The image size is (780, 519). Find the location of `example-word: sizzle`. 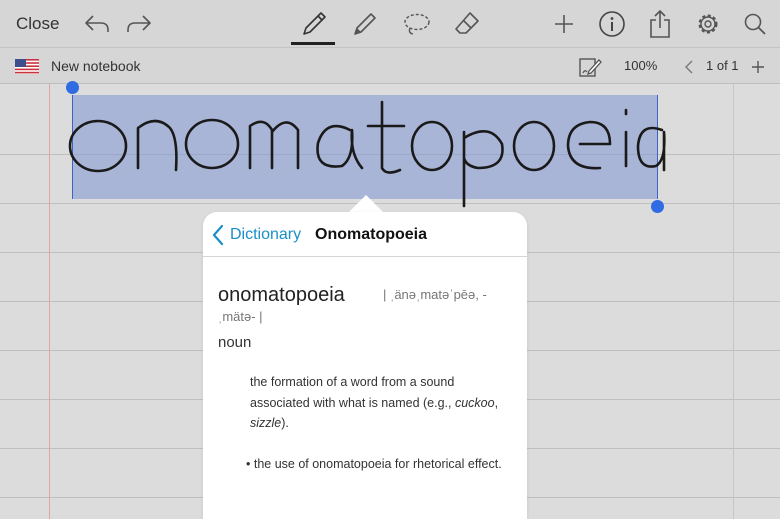

example-word: sizzle is located at coordinates (266, 423).